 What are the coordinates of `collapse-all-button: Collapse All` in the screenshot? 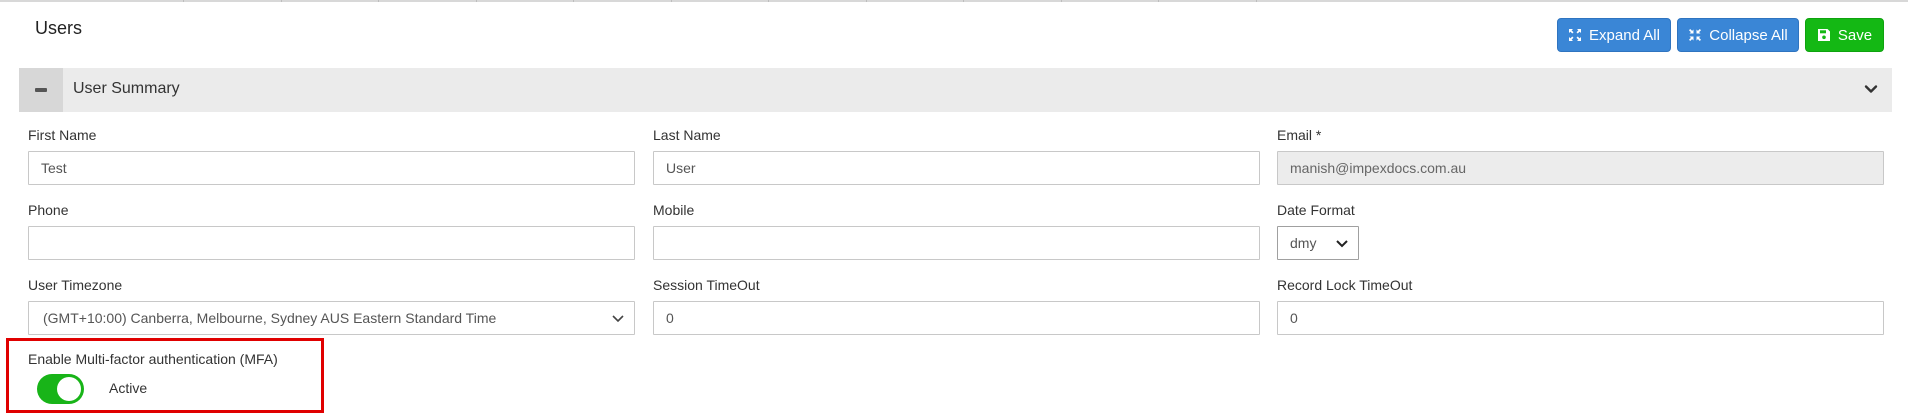 It's located at (1738, 35).